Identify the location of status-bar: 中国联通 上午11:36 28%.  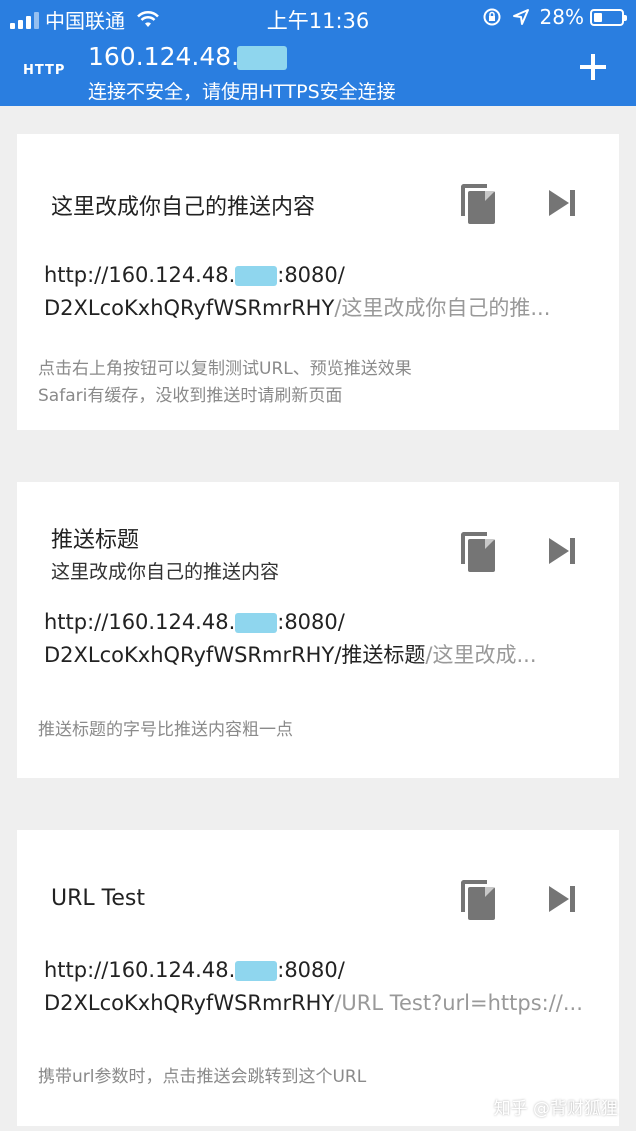
(318, 18).